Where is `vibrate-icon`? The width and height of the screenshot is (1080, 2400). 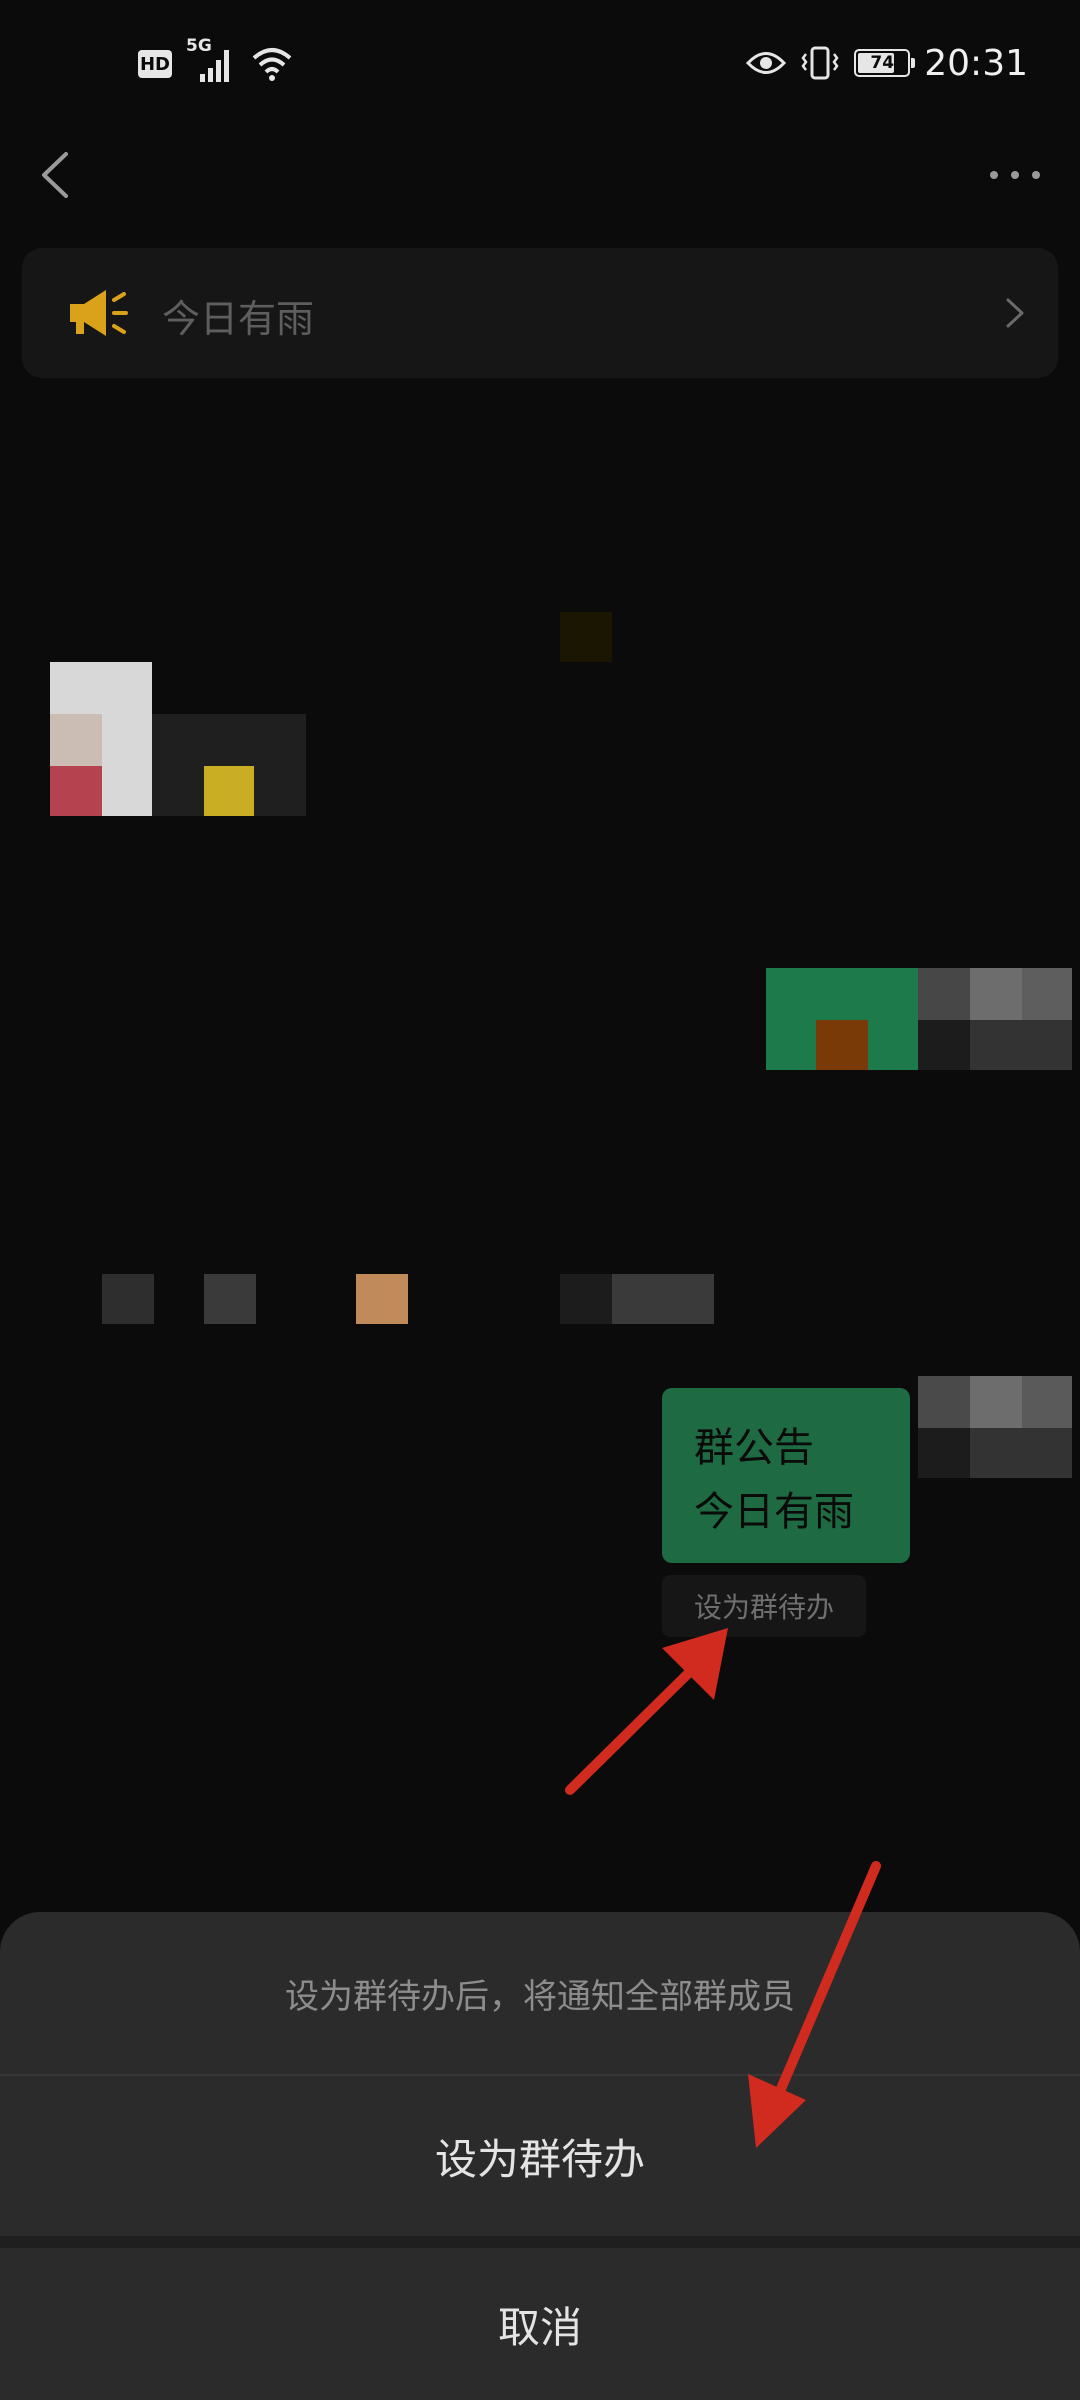
vibrate-icon is located at coordinates (820, 63).